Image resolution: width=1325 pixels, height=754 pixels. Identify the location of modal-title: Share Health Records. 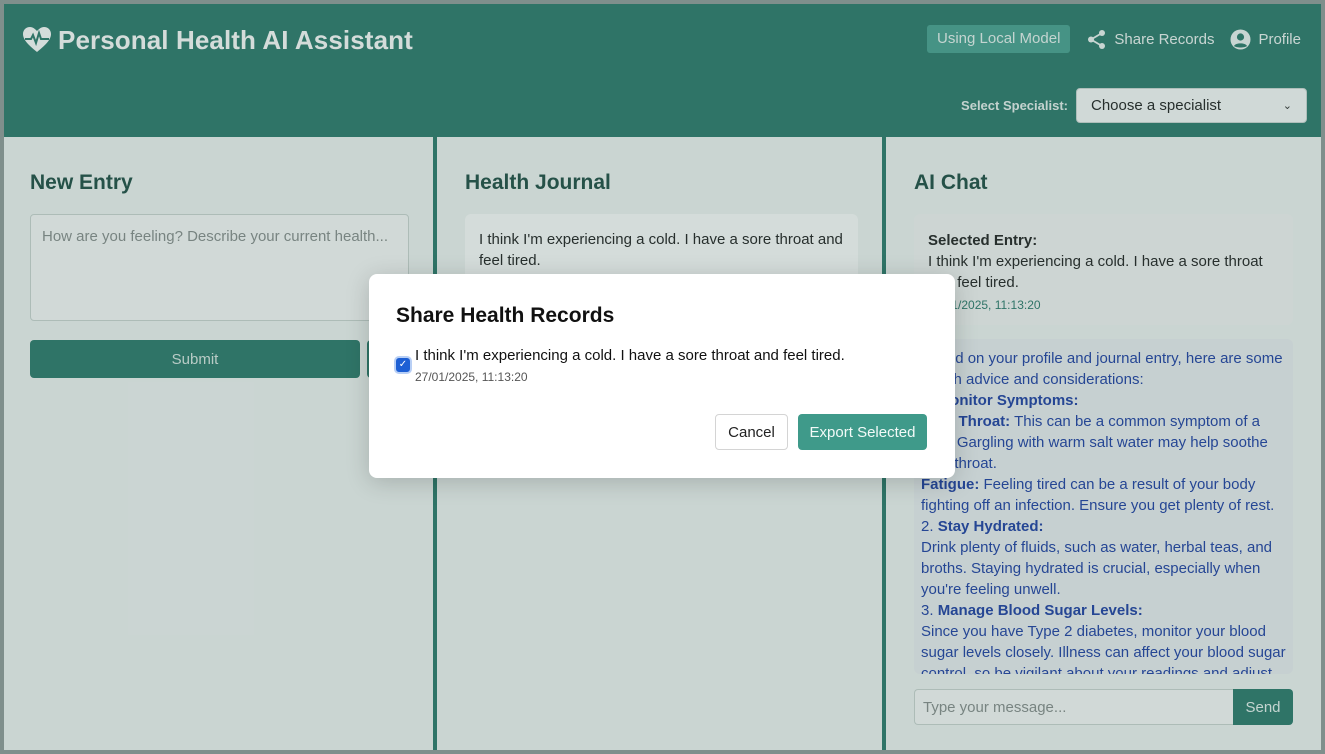
(505, 315).